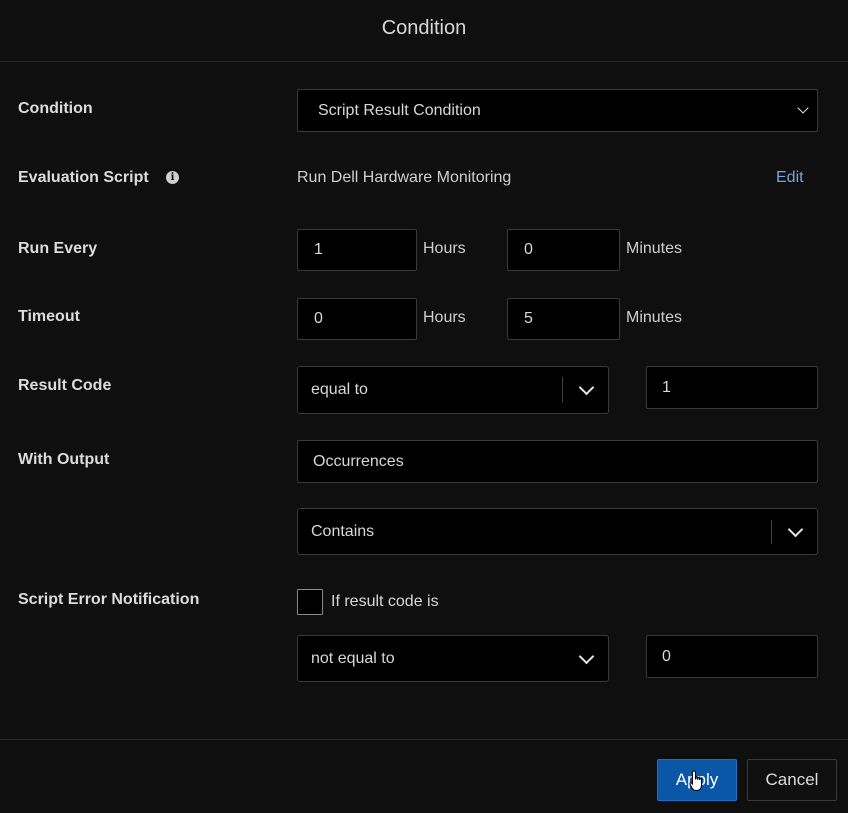  I want to click on with-output-label: With Output, so click(64, 459).